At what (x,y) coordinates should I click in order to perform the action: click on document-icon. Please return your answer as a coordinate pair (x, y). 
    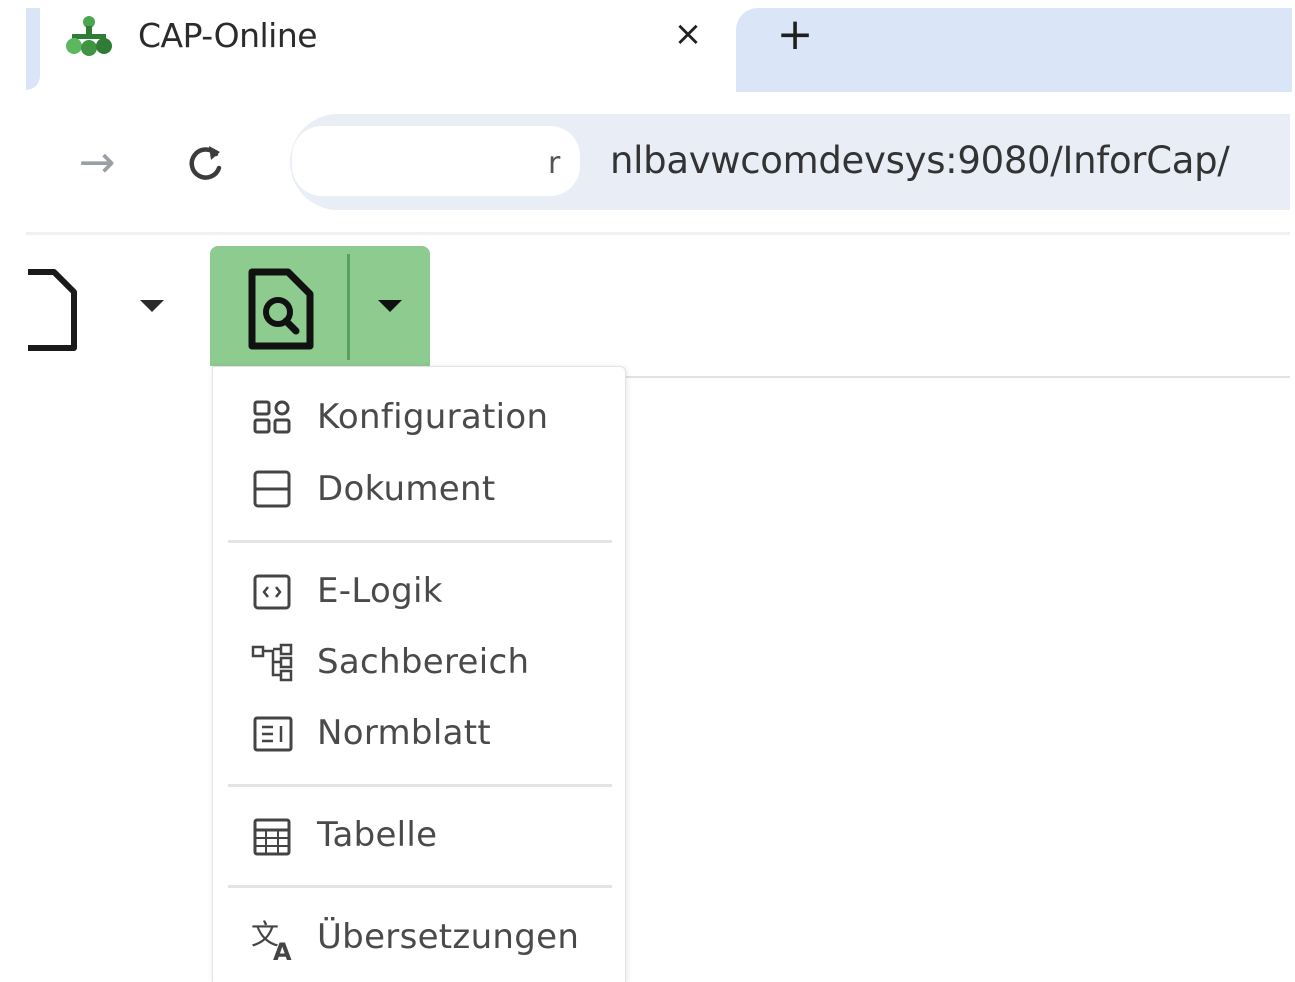
    Looking at the image, I should click on (52, 310).